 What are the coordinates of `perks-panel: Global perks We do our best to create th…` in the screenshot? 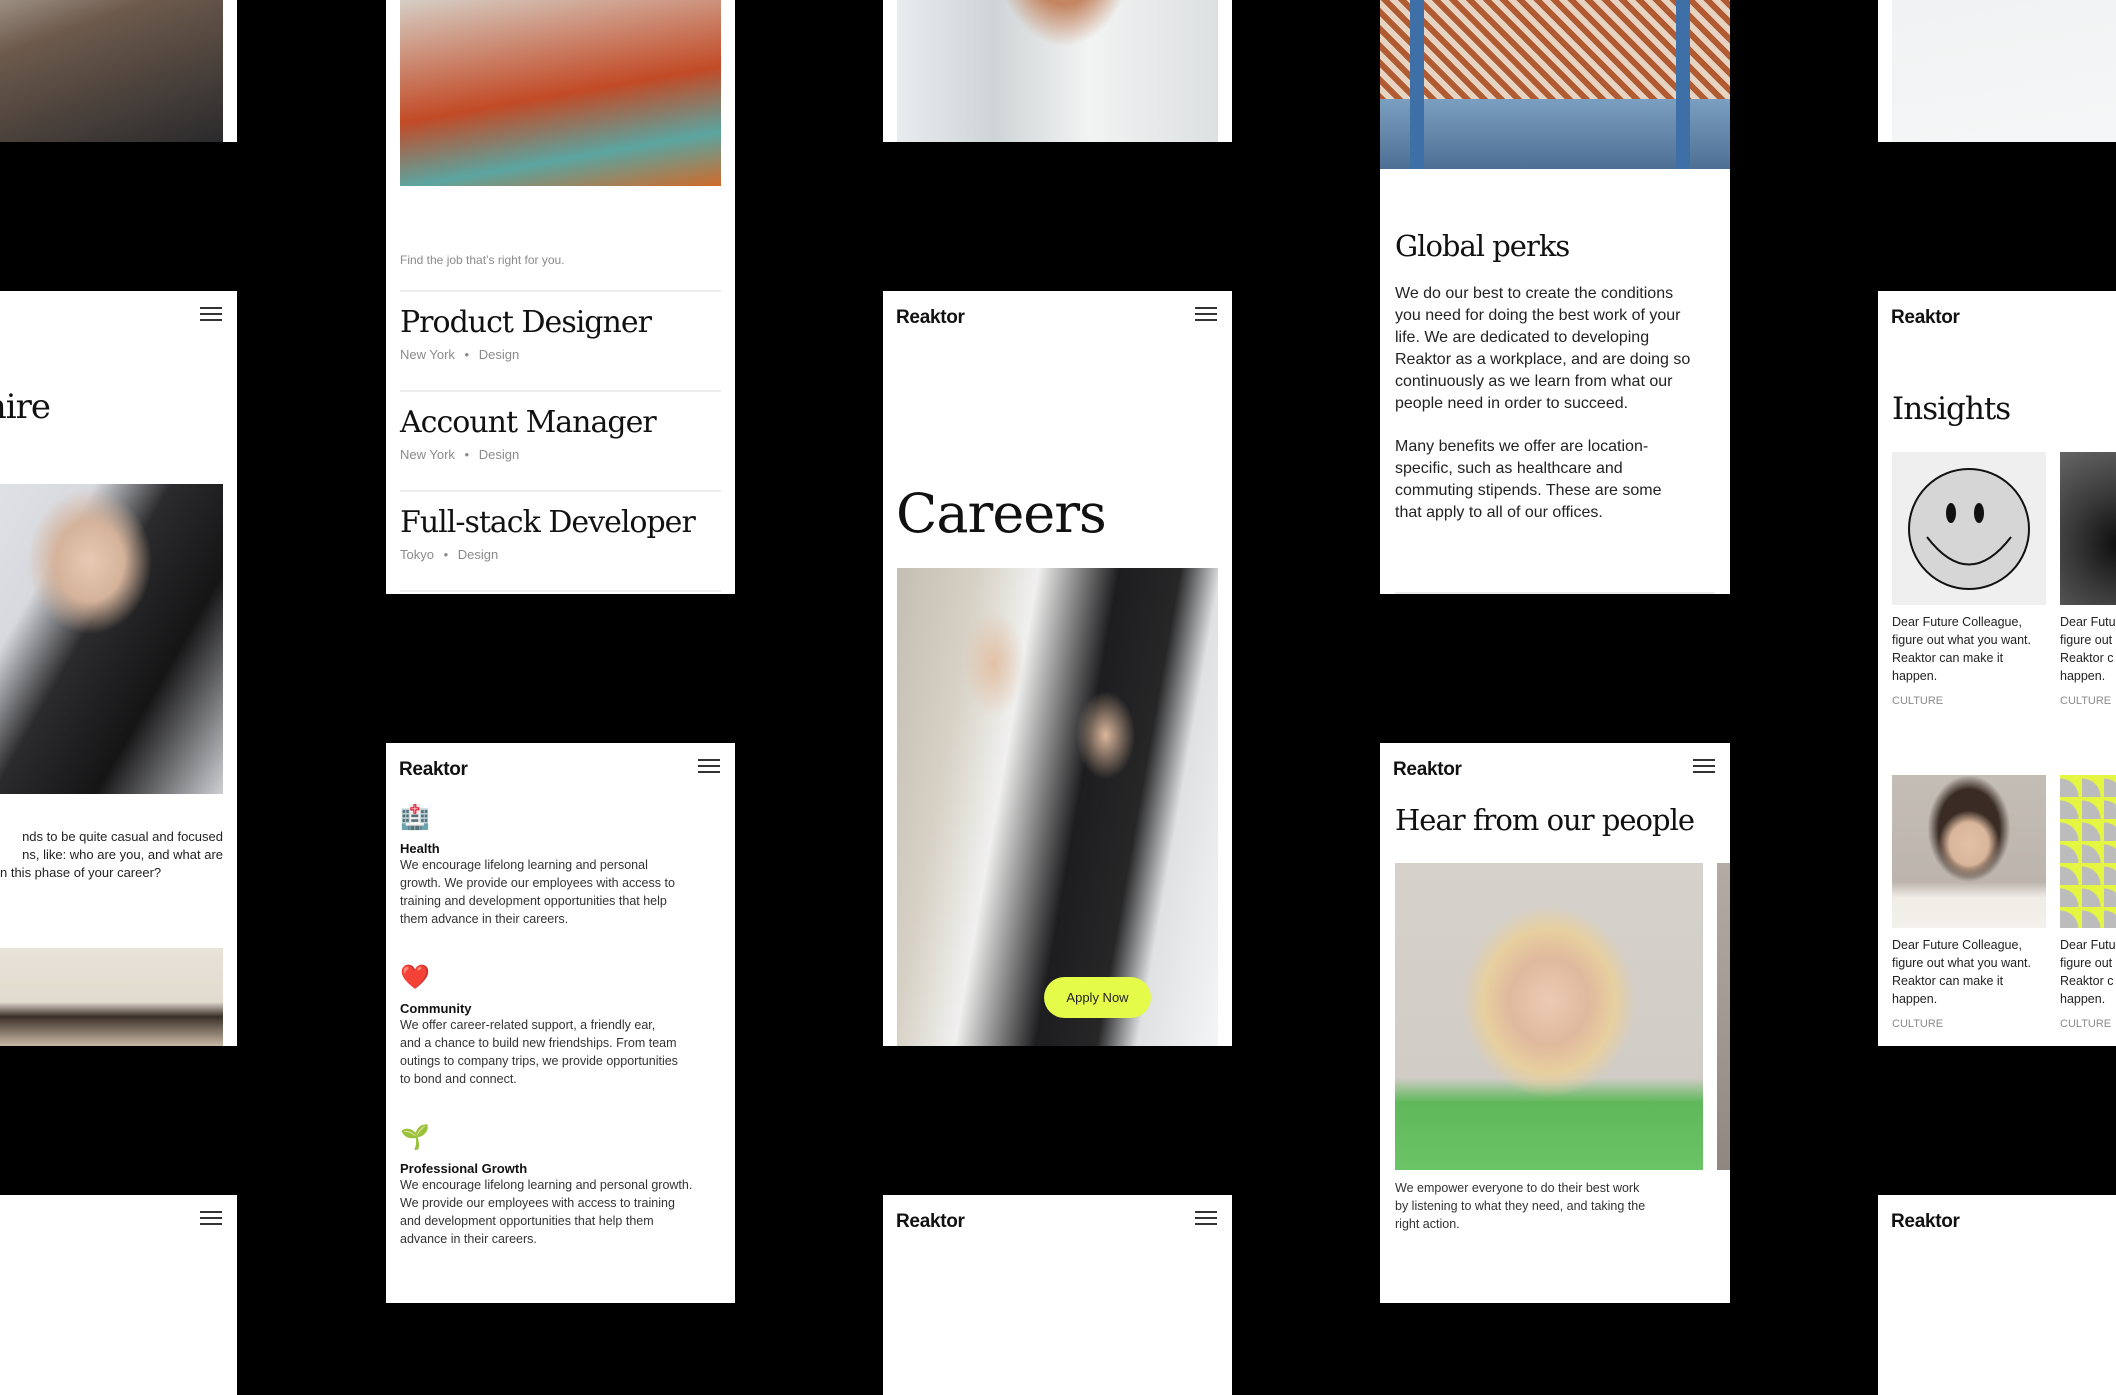 It's located at (1555, 297).